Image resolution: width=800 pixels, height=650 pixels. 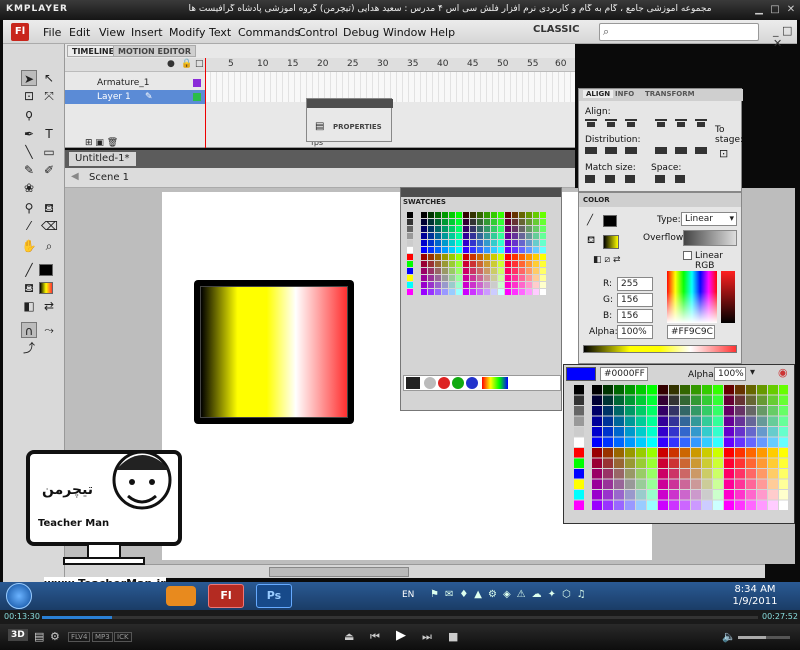 What do you see at coordinates (102, 159) in the screenshot?
I see `document-tab: Untitled-1*` at bounding box center [102, 159].